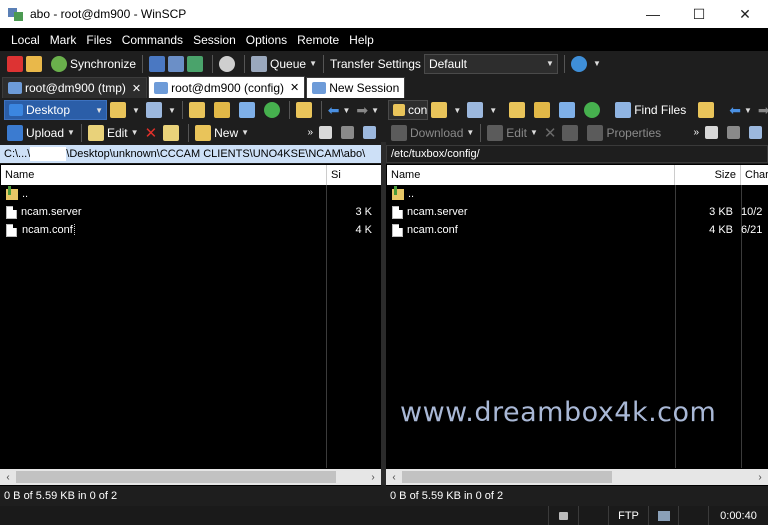  I want to click on compare-directories-button, so click(26, 64).